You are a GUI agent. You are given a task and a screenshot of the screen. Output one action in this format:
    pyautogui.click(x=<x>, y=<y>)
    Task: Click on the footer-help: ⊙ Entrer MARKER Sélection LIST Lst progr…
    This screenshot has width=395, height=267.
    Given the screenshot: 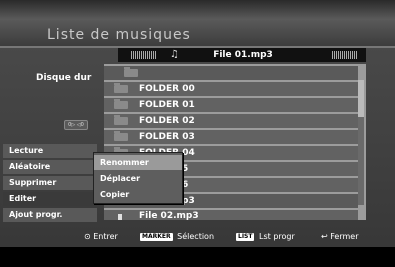 What is the action you would take?
    pyautogui.click(x=197, y=237)
    